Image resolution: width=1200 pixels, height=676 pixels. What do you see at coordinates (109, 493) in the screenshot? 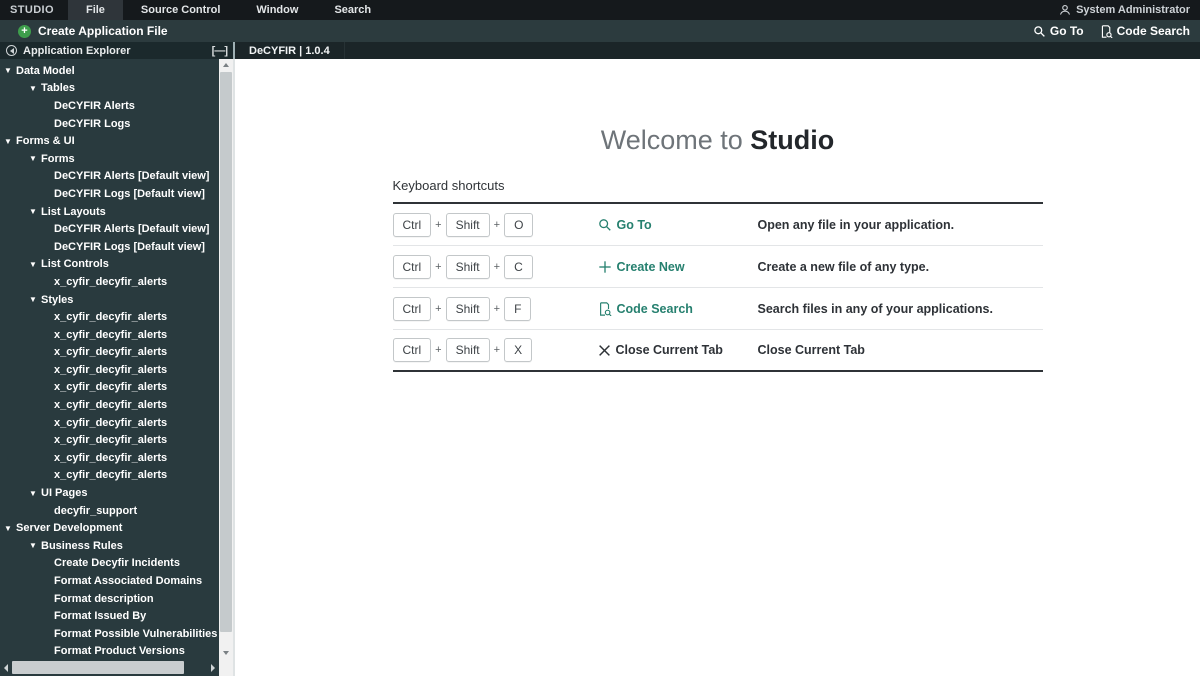
I see `tree-group: ▼ UI Pages` at bounding box center [109, 493].